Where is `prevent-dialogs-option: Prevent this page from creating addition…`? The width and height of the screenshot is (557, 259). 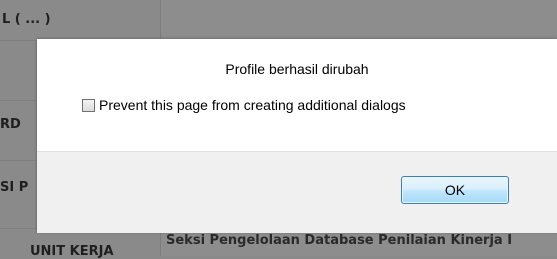 prevent-dialogs-option: Prevent this page from creating addition… is located at coordinates (244, 105).